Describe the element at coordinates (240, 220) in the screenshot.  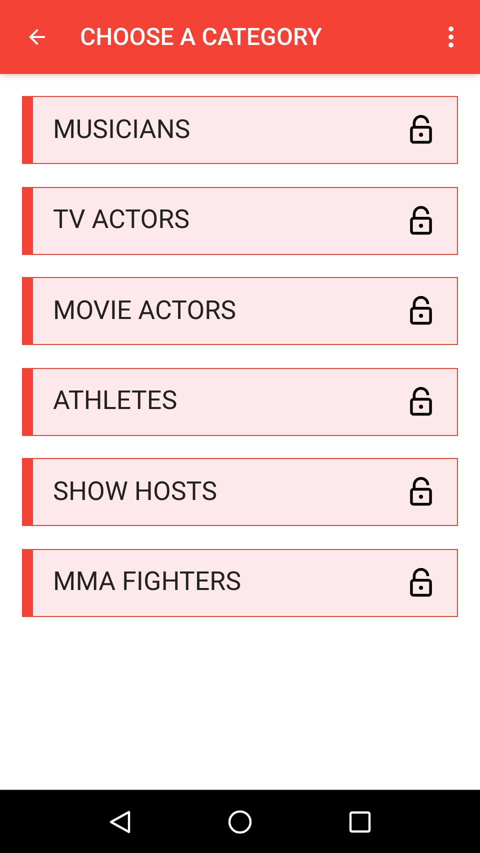
I see `category-card: TV ACTORS` at that location.